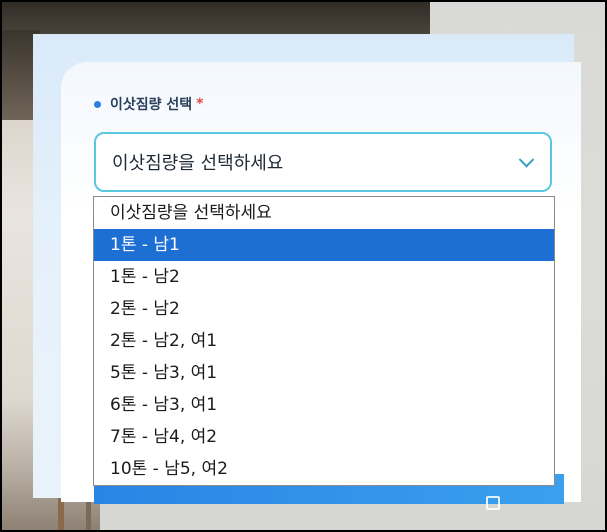 The height and width of the screenshot is (532, 607). What do you see at coordinates (324, 437) in the screenshot?
I see `dropdown-option: 7톤 - 남4, 여2` at bounding box center [324, 437].